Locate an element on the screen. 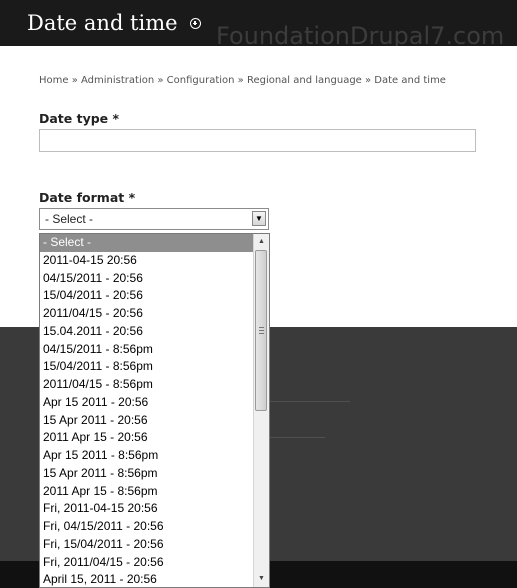 The image size is (517, 588). page-title: Date and time is located at coordinates (102, 23).